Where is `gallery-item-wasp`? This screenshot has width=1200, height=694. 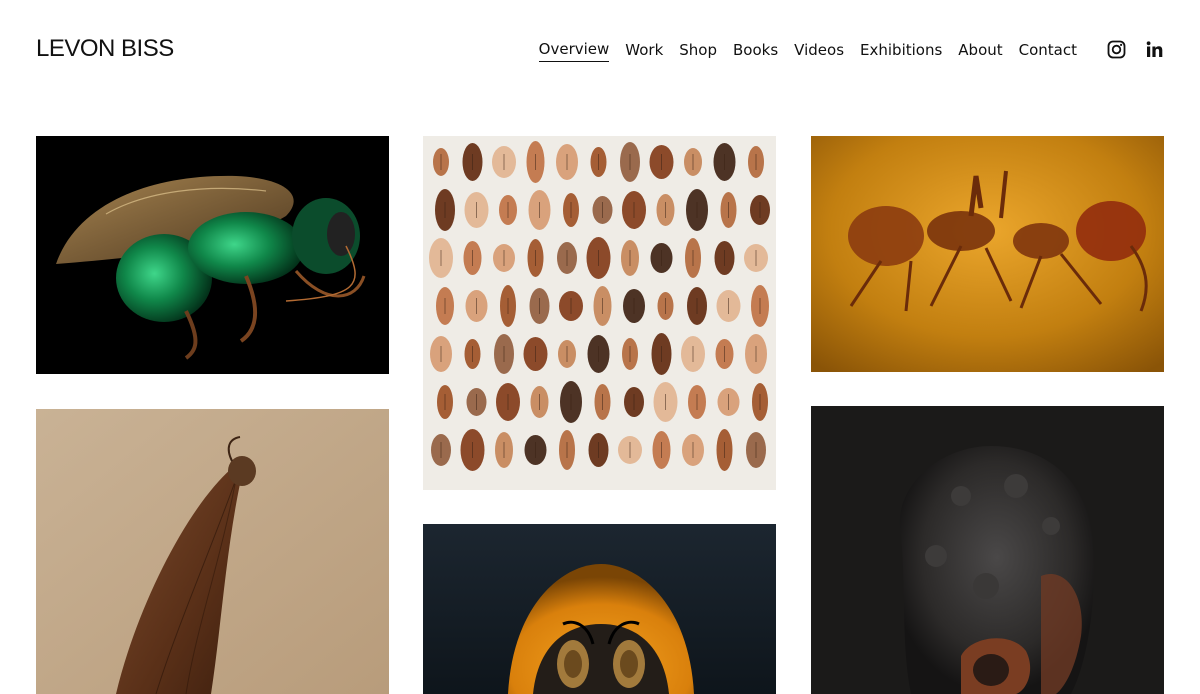
gallery-item-wasp is located at coordinates (212, 255).